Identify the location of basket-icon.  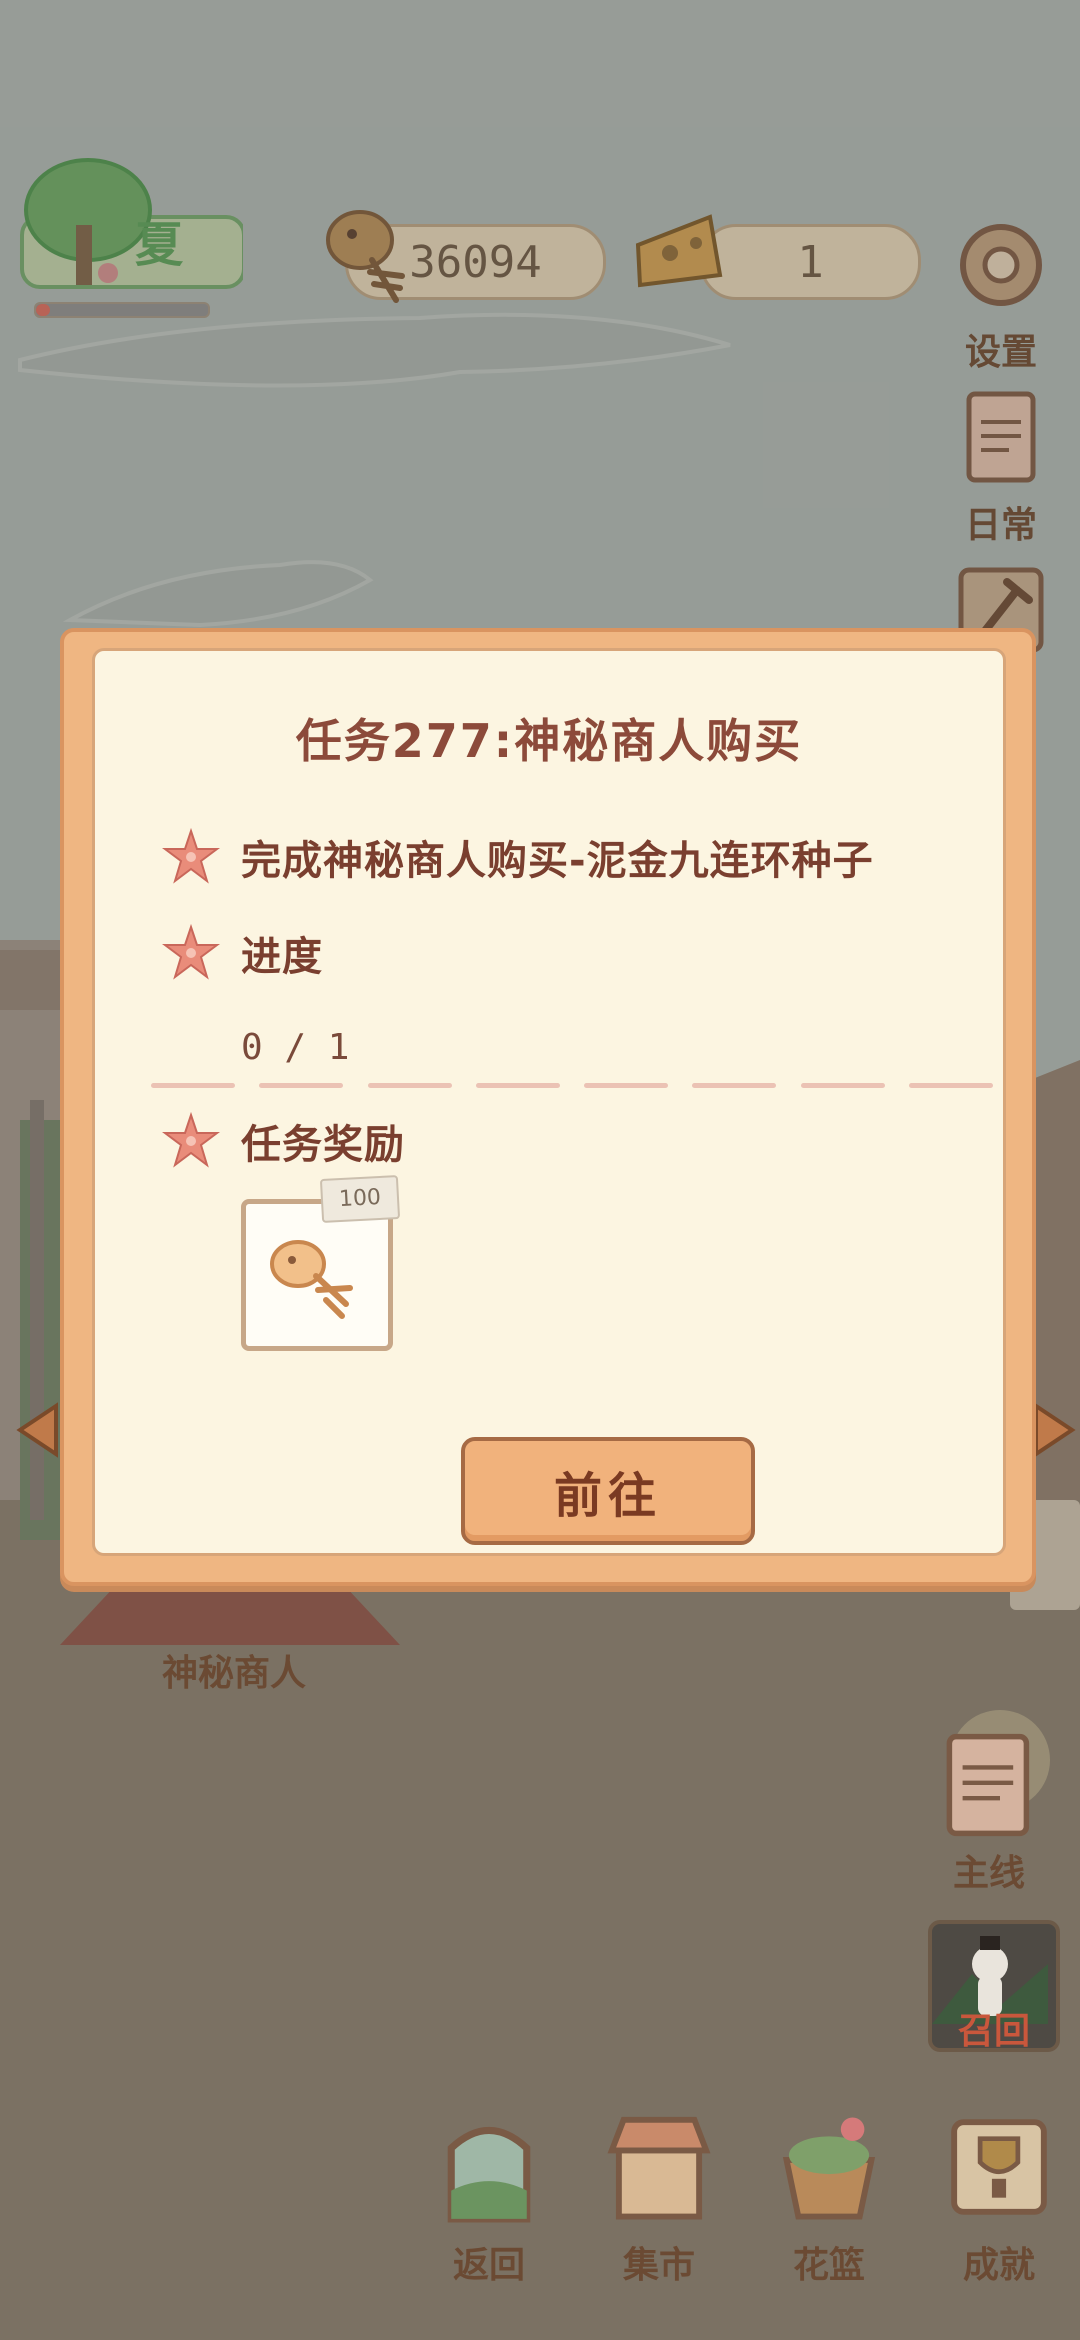
(829, 2168).